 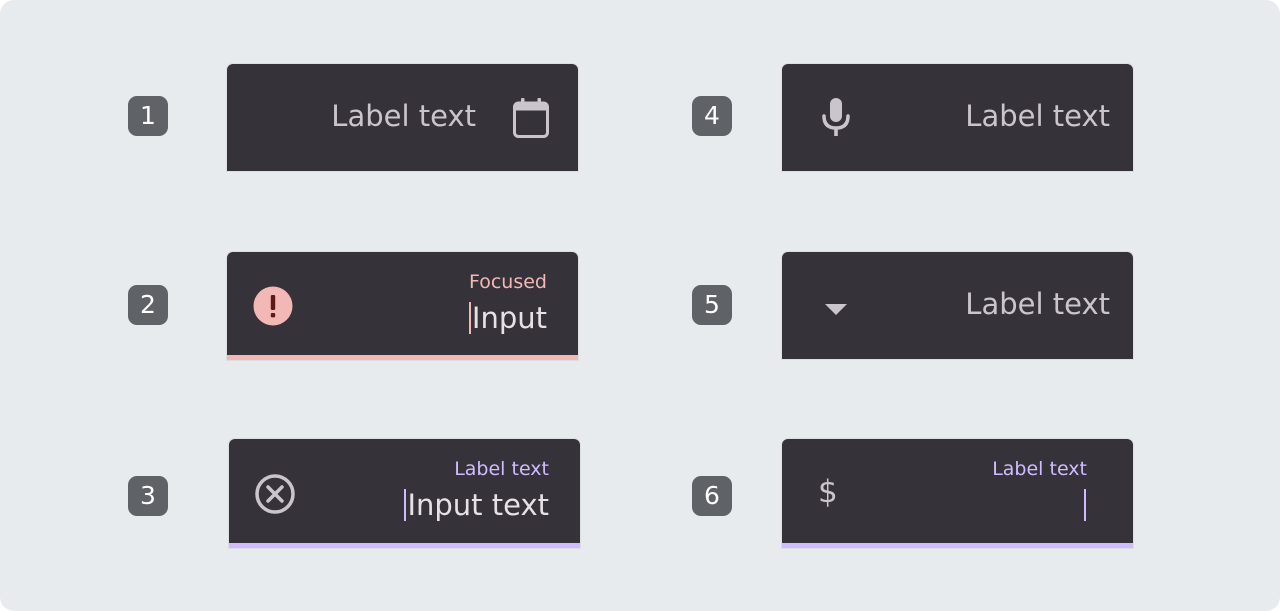 I want to click on dropdown-arrow-icon, so click(x=836, y=310).